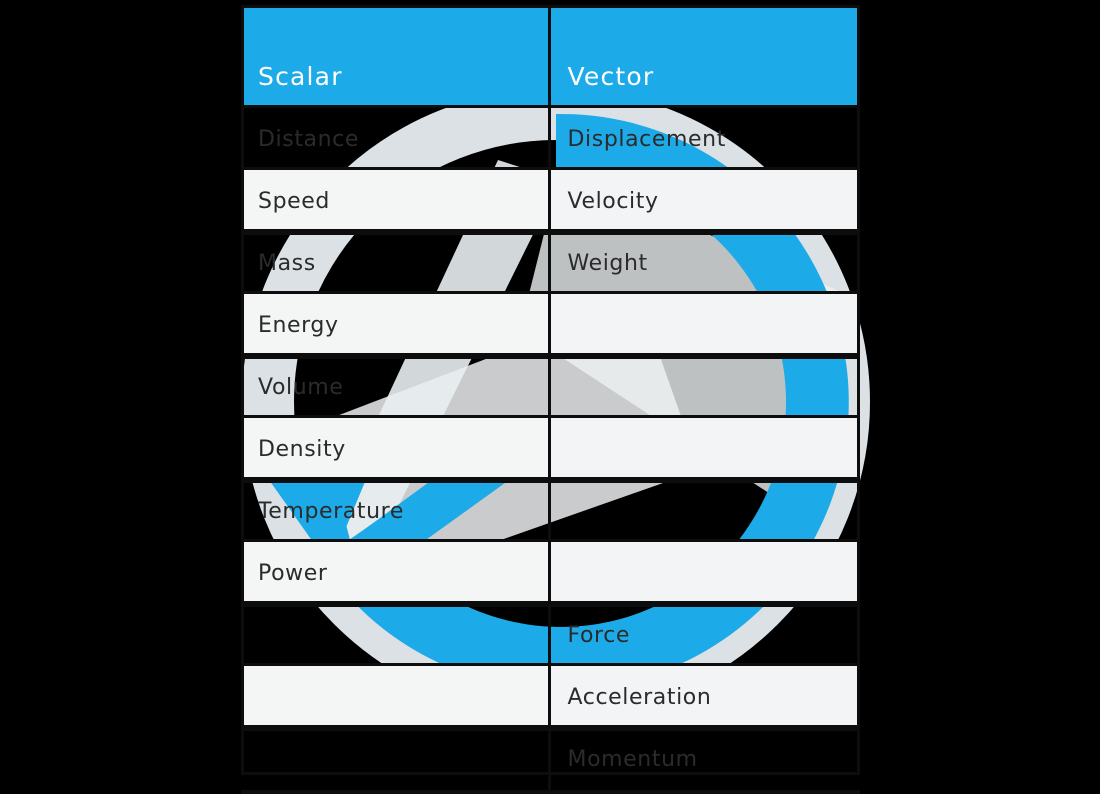  I want to click on table-header-row: Scalar Vector, so click(550, 56).